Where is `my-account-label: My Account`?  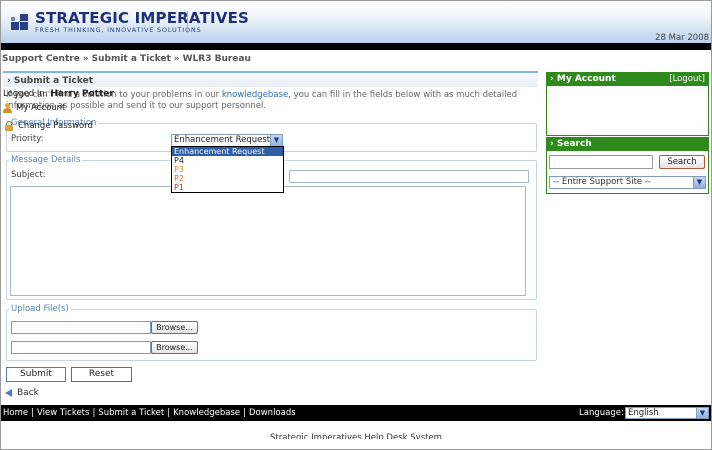 my-account-label: My Account is located at coordinates (41, 108).